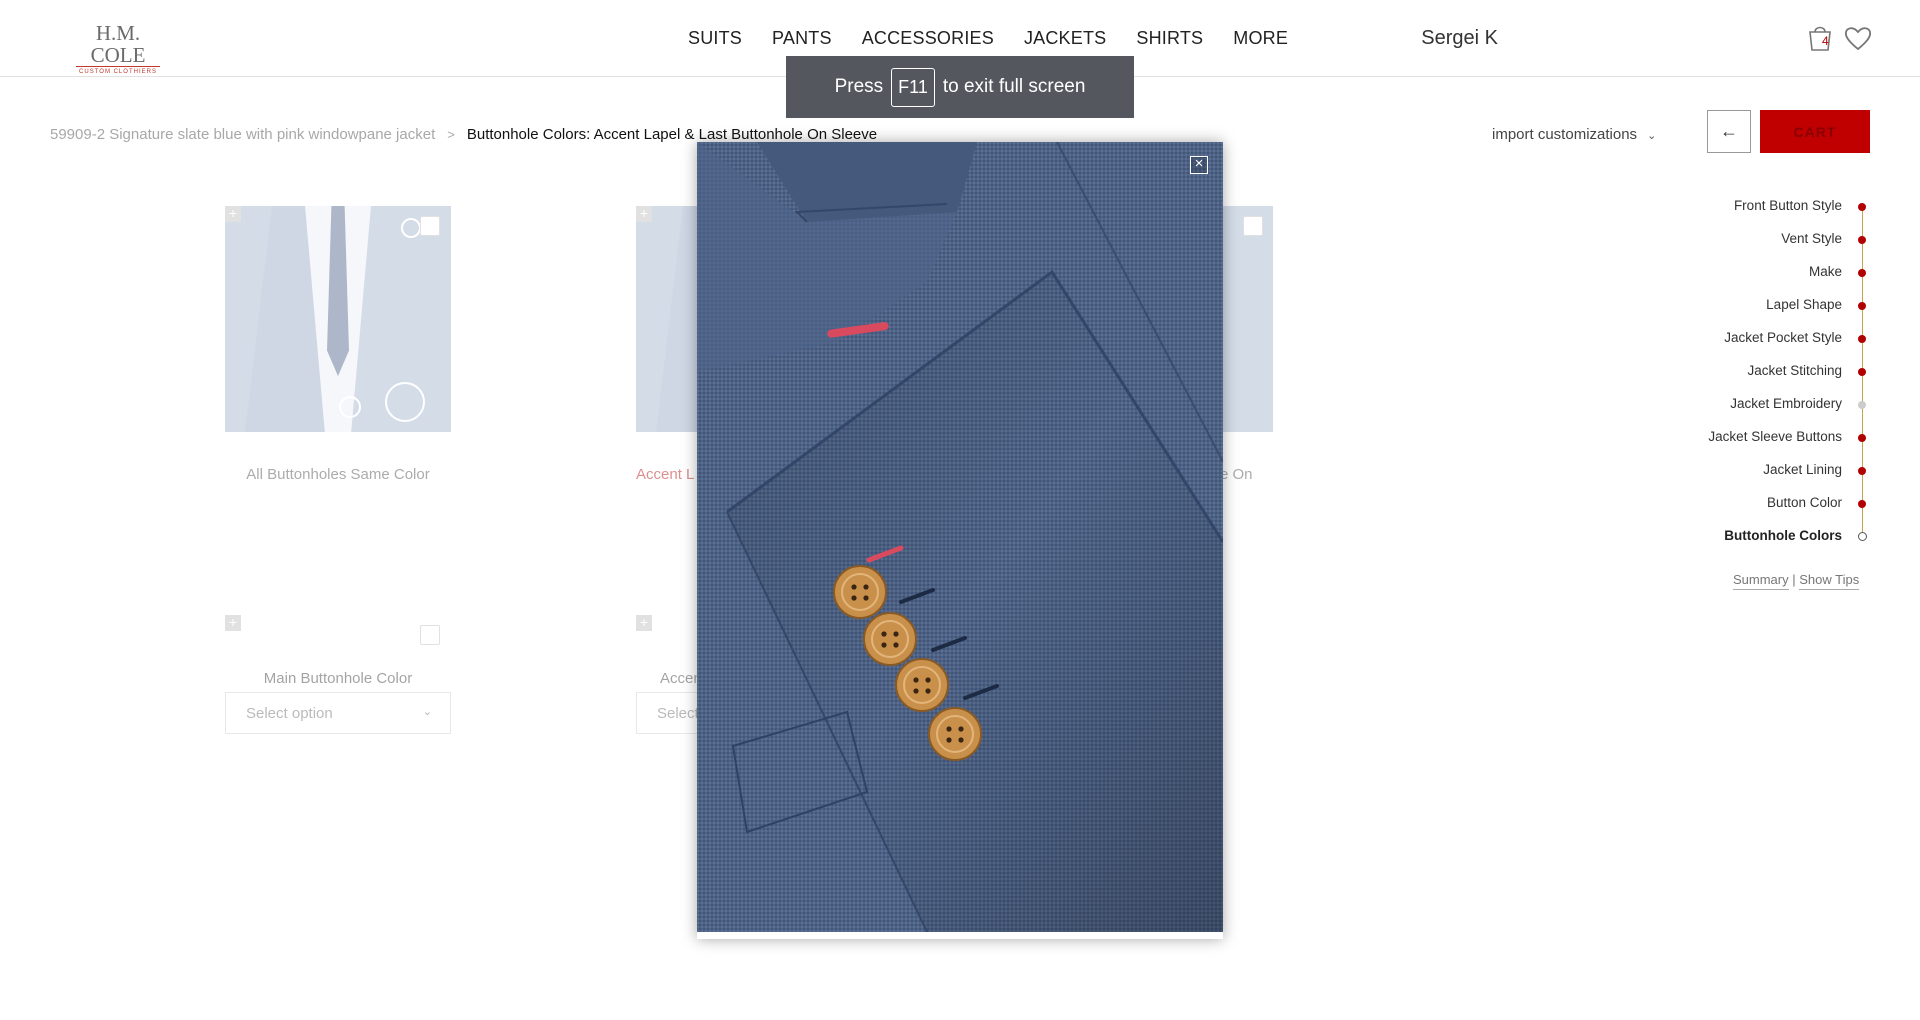  I want to click on logo-text: H.M. COLE, so click(118, 44).